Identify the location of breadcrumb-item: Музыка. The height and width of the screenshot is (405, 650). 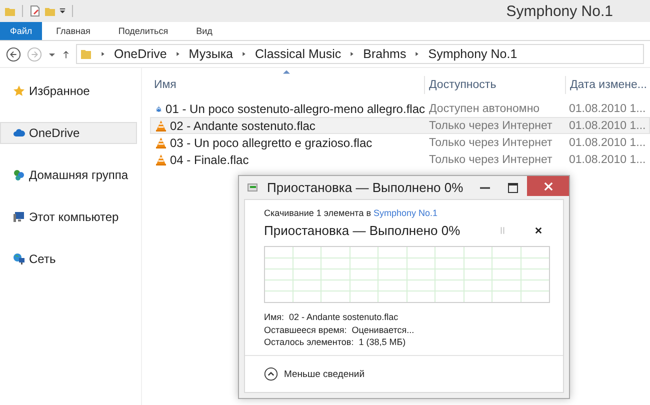
(211, 54).